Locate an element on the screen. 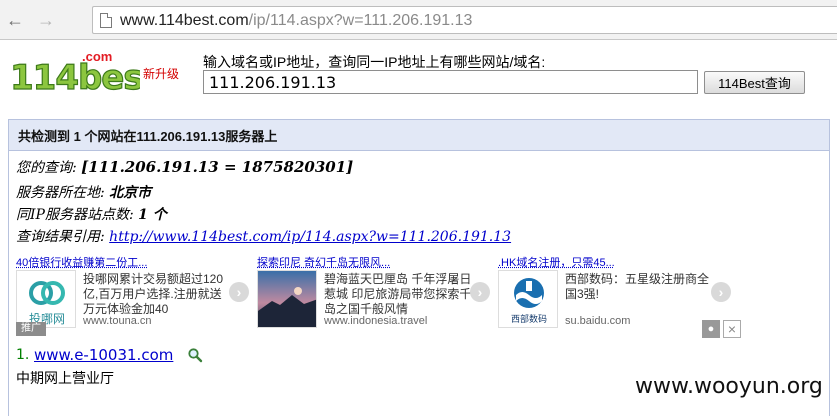  paw-icon: ● is located at coordinates (711, 329).